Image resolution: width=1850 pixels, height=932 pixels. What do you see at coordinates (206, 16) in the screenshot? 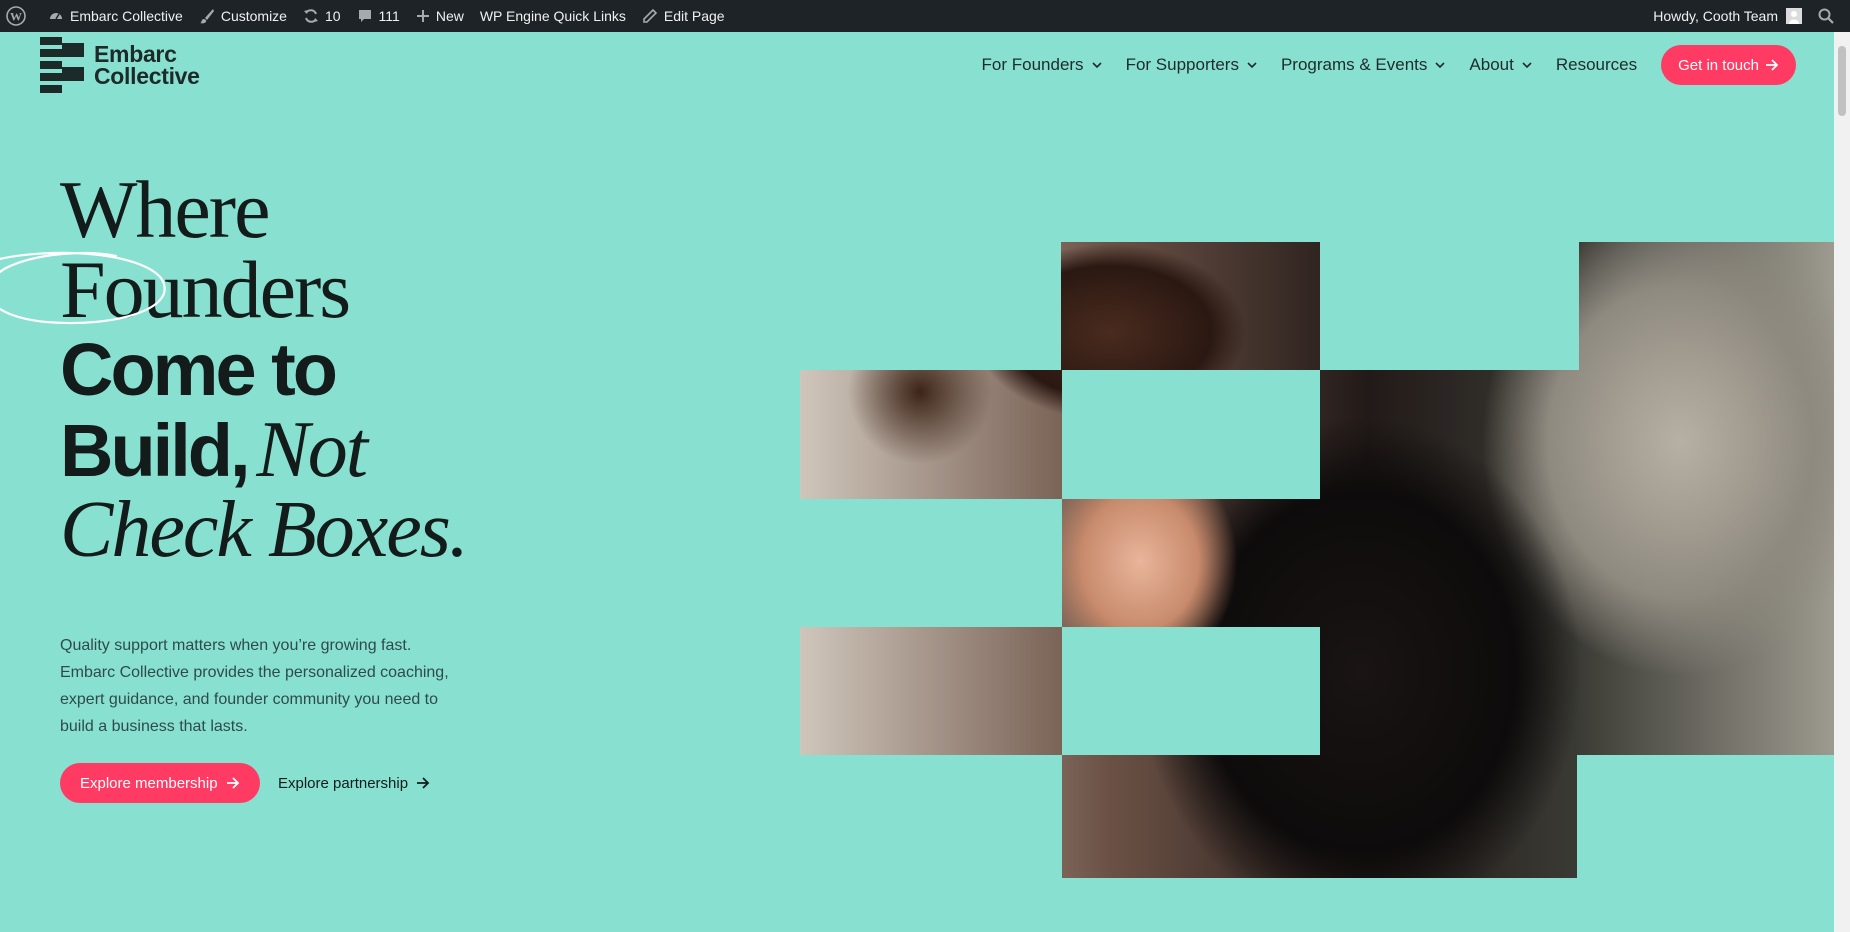
I see `brush-icon` at bounding box center [206, 16].